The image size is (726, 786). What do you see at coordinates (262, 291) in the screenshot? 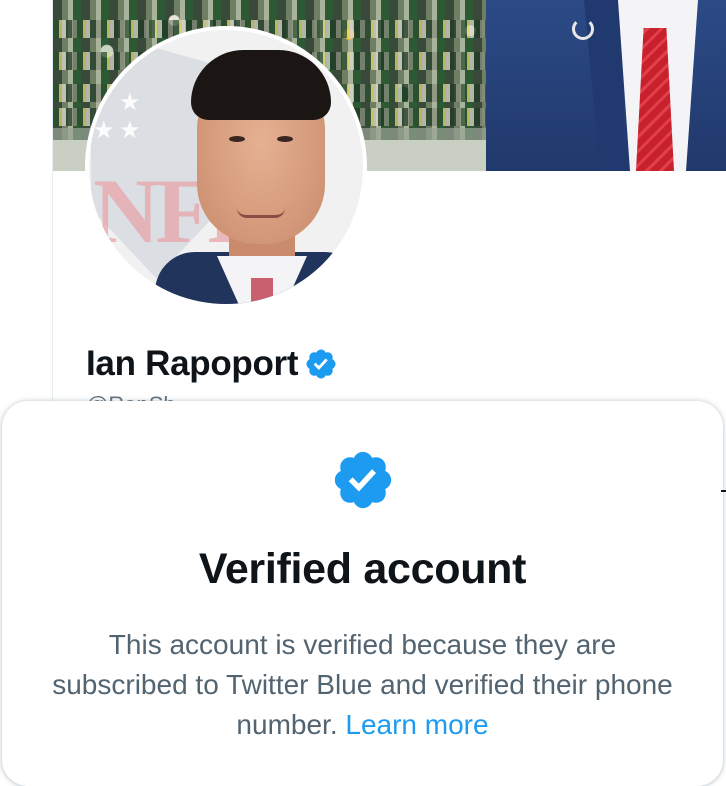
I see `avatar-tie` at bounding box center [262, 291].